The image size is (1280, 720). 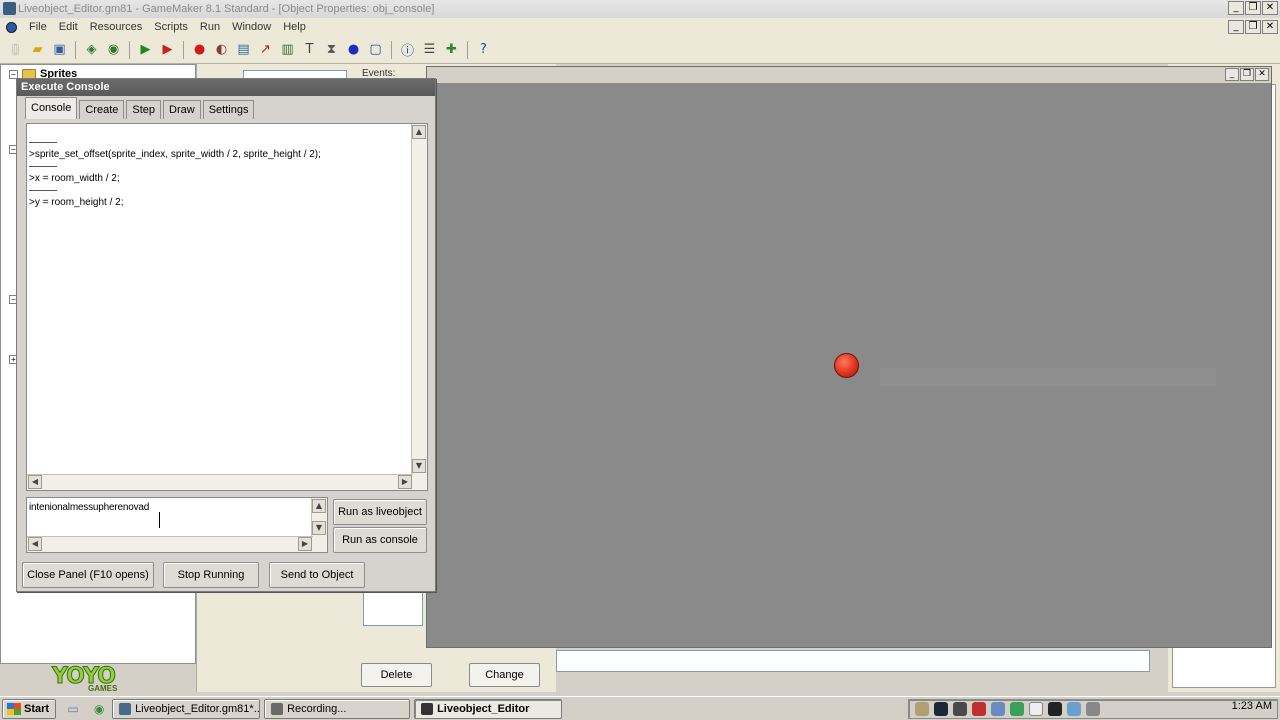 I want to click on stop-running-button: Stop Running, so click(x=211, y=575).